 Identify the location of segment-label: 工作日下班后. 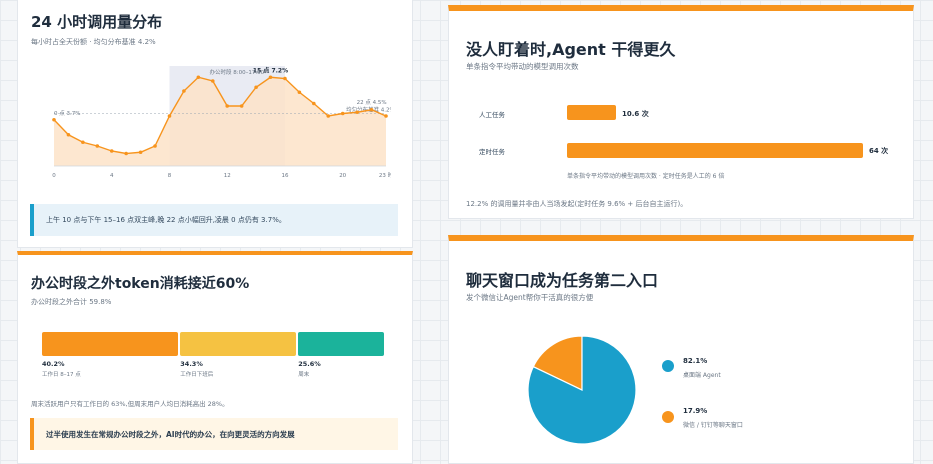
(197, 375).